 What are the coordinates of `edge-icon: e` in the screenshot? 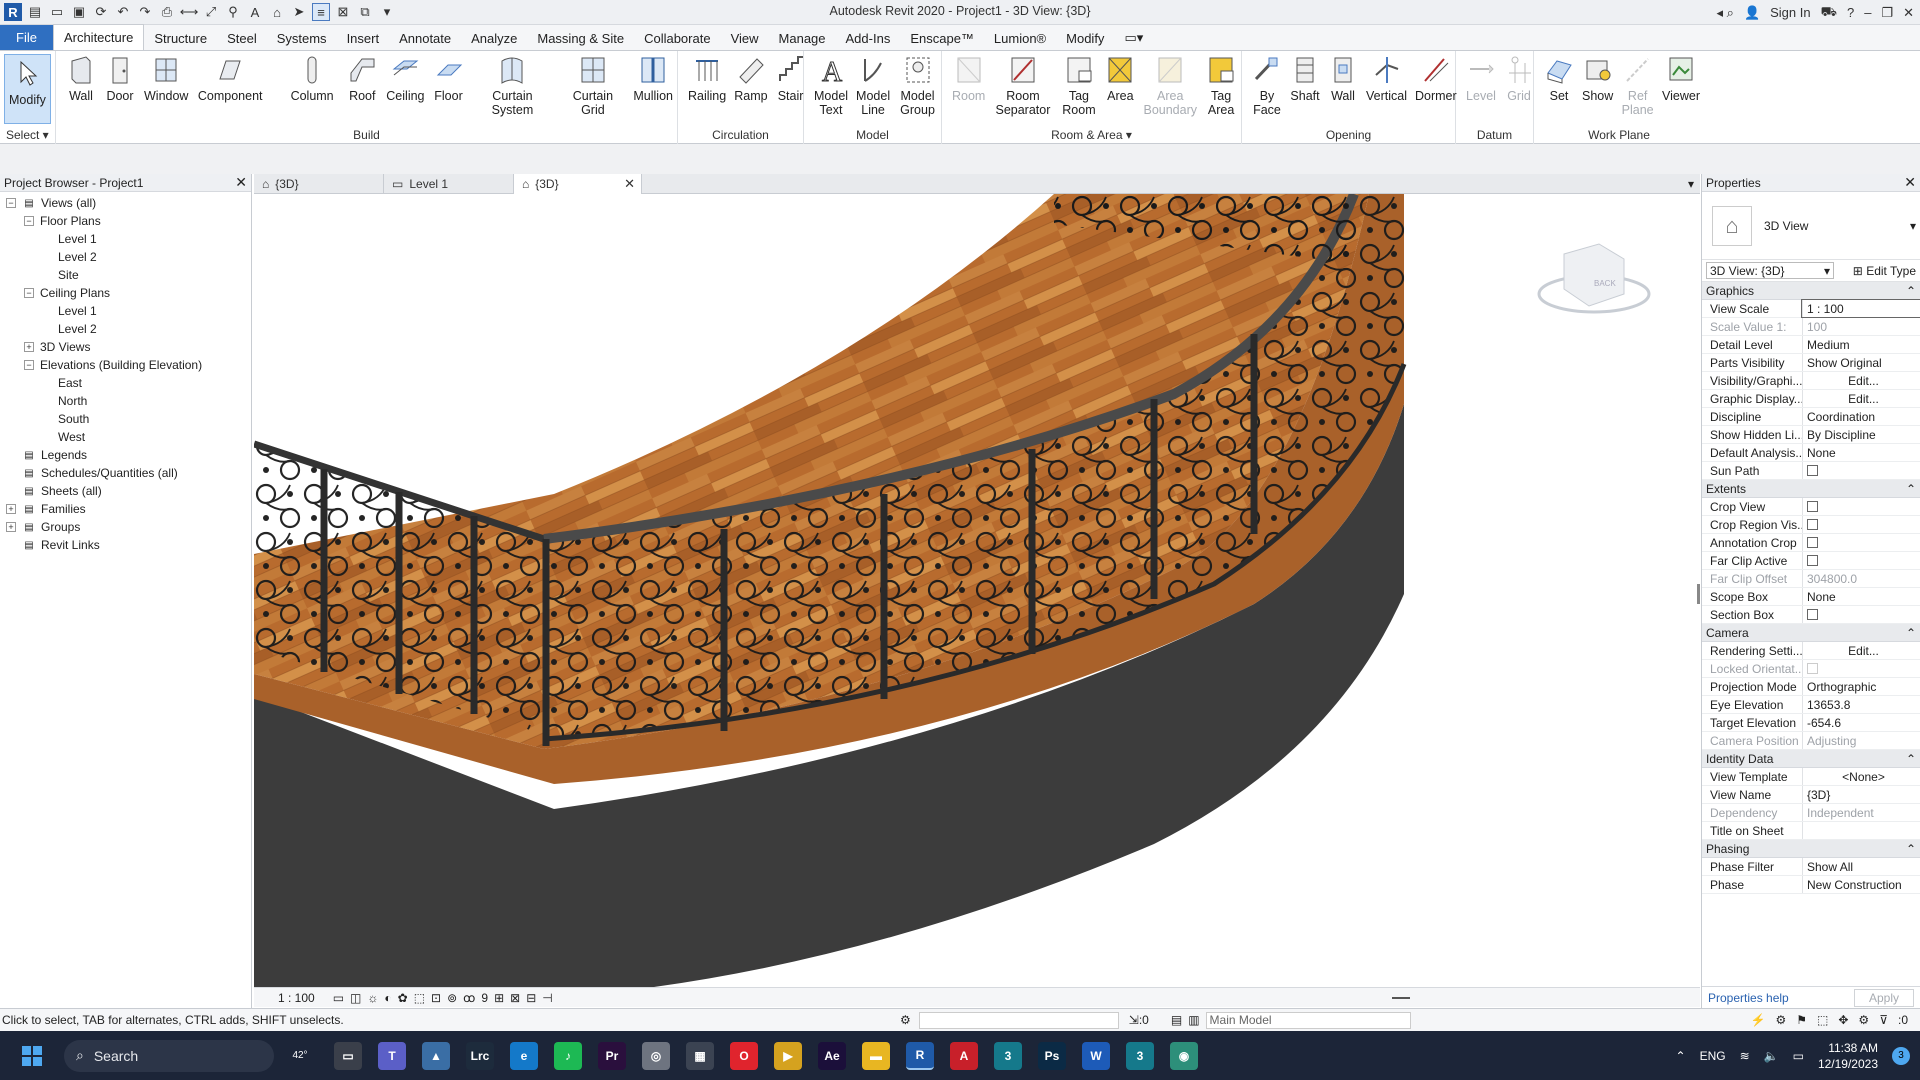 It's located at (524, 1055).